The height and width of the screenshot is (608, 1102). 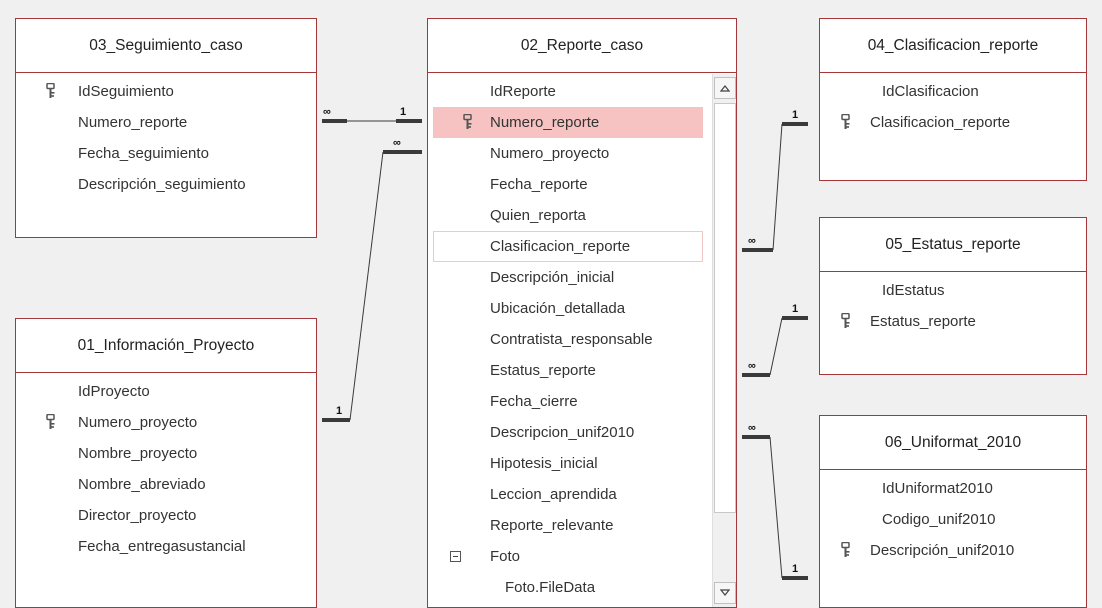 What do you see at coordinates (372, 286) in the screenshot?
I see `relationship-line-proyecto` at bounding box center [372, 286].